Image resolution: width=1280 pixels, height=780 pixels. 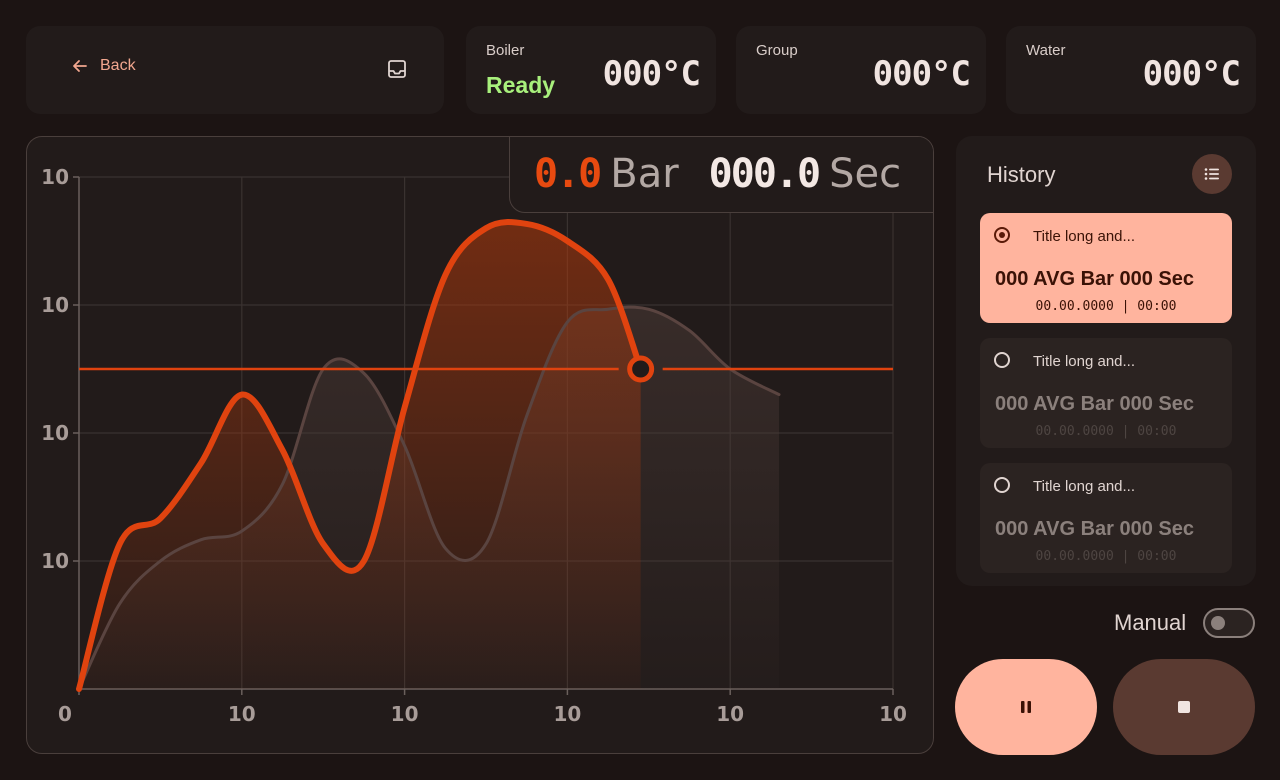 I want to click on pressure-value: 0.0, so click(x=568, y=174).